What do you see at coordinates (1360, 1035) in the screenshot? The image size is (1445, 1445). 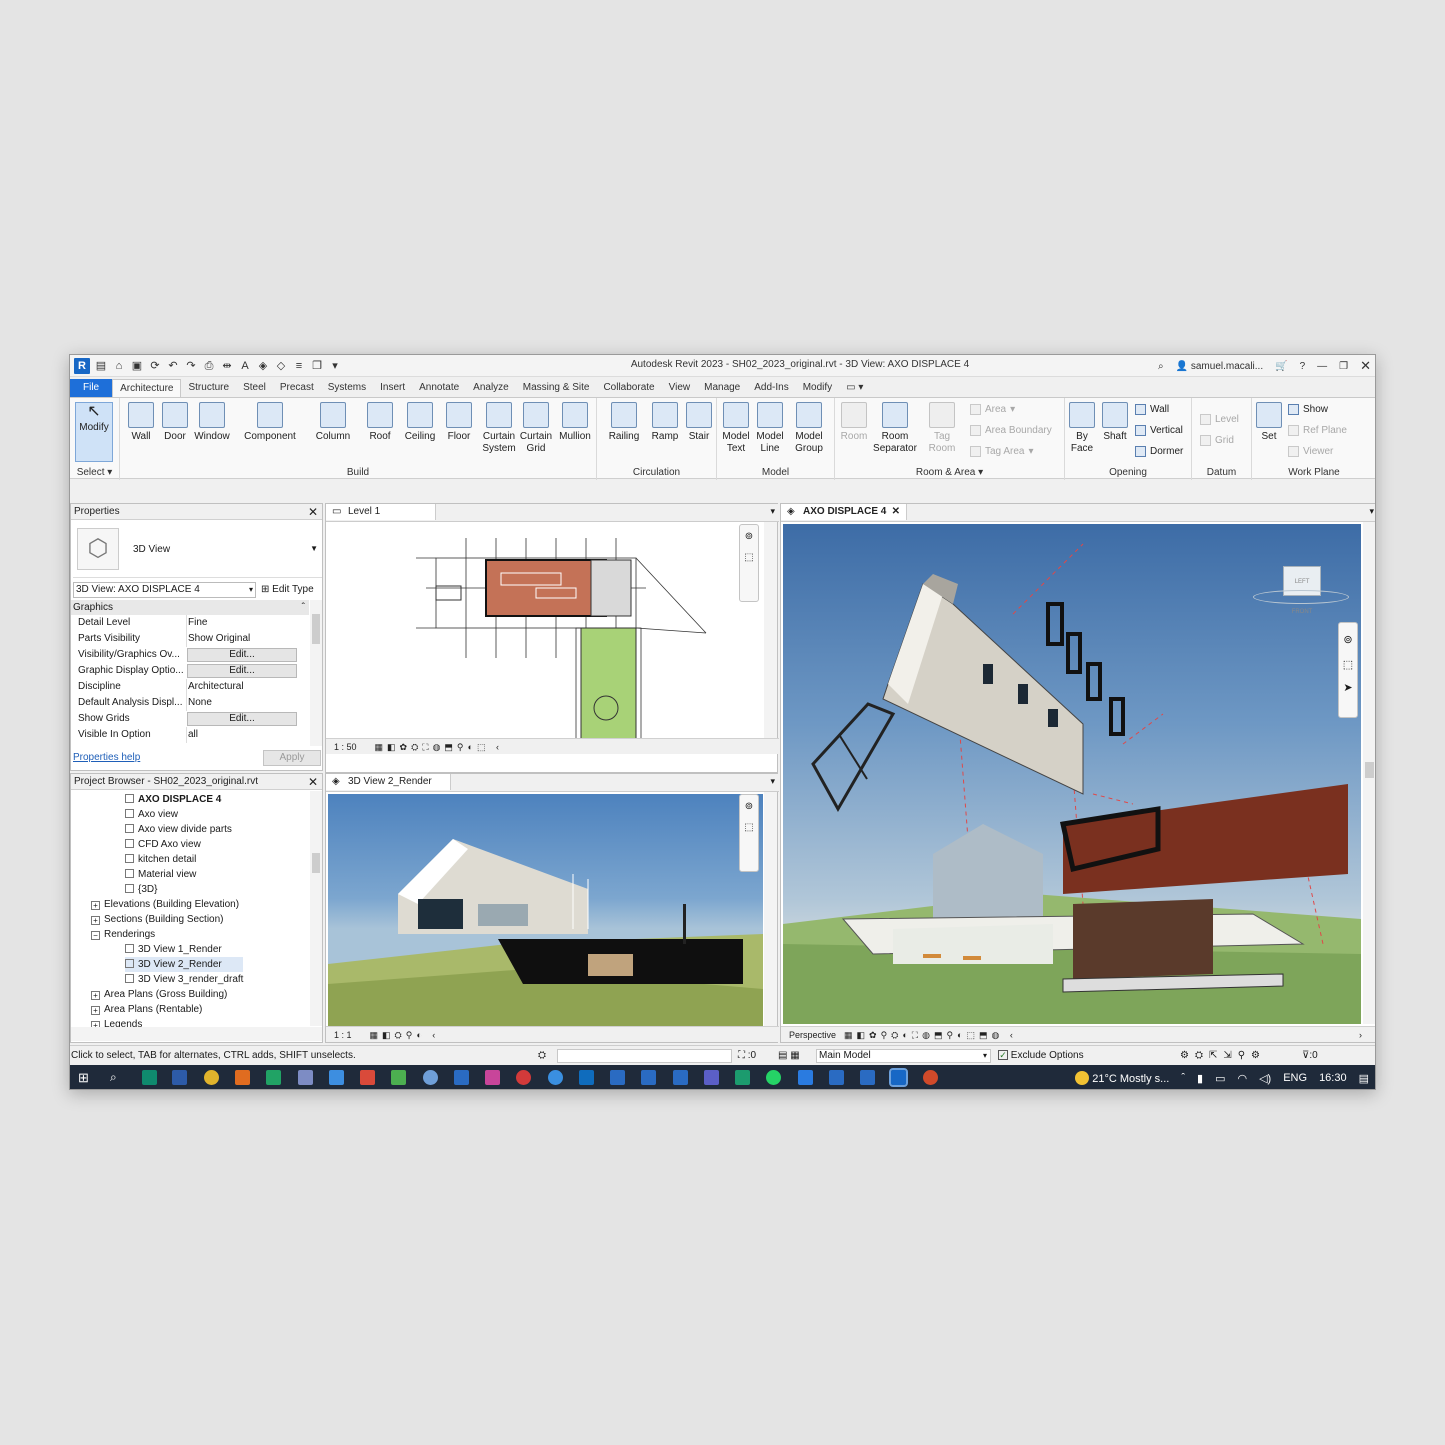 I see `scroll-right-icon: ›` at bounding box center [1360, 1035].